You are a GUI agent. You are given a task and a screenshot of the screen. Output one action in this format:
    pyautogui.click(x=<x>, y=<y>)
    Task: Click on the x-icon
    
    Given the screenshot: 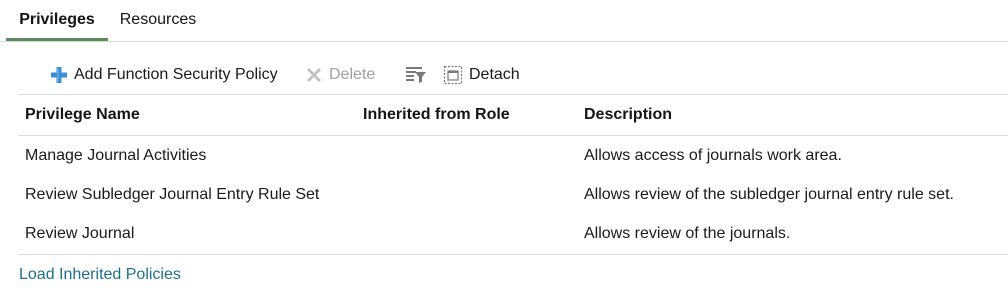 What is the action you would take?
    pyautogui.click(x=314, y=75)
    